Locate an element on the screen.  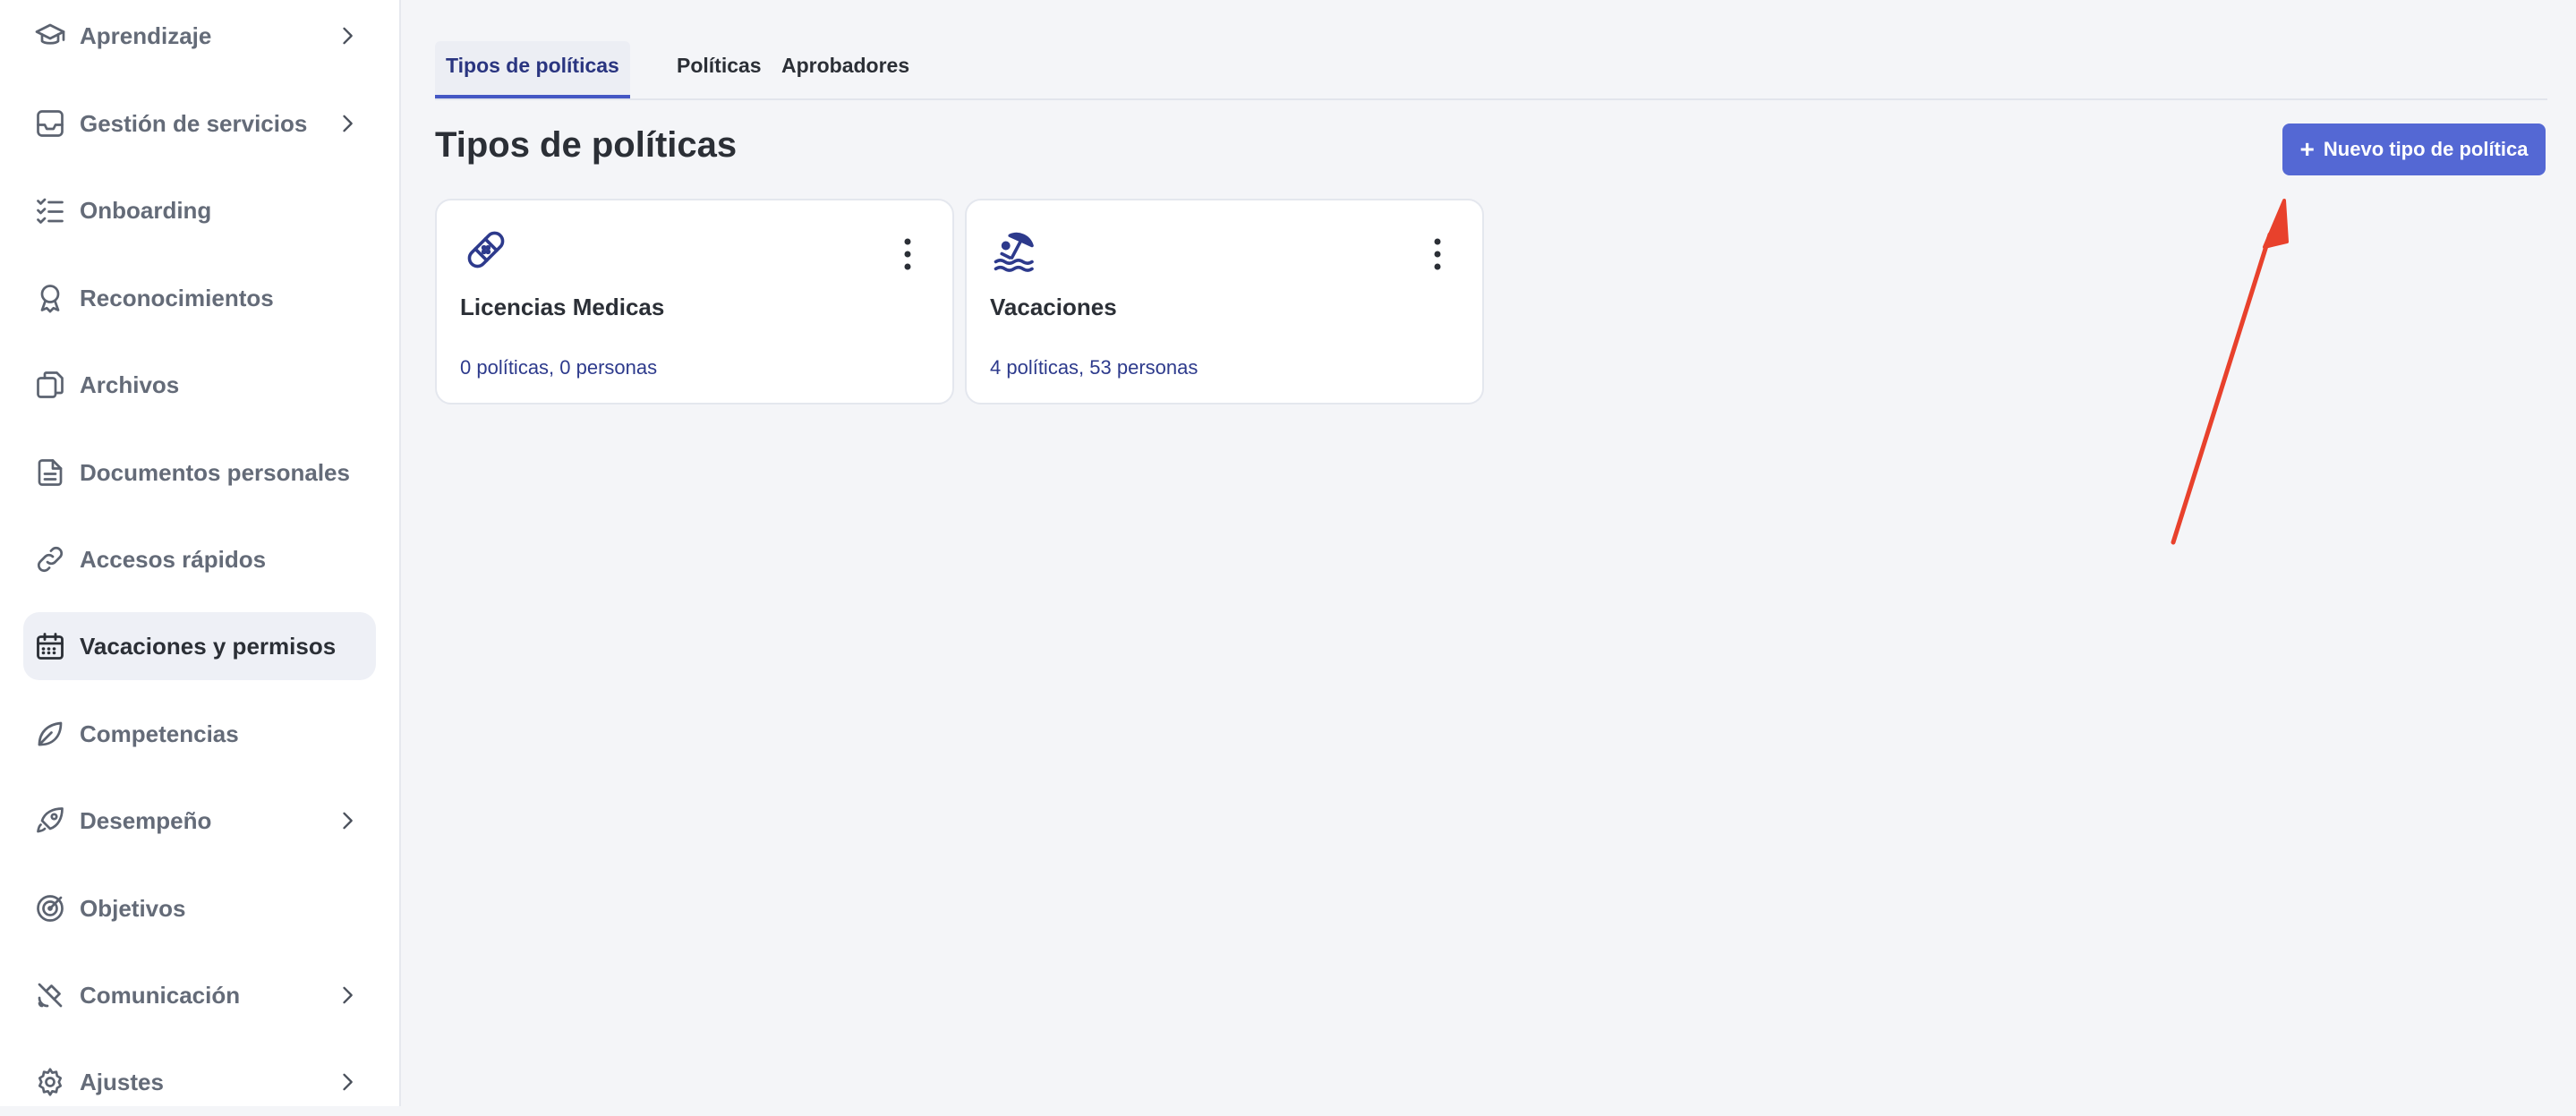
sidebar-item-label: Aprendizaje is located at coordinates (146, 35).